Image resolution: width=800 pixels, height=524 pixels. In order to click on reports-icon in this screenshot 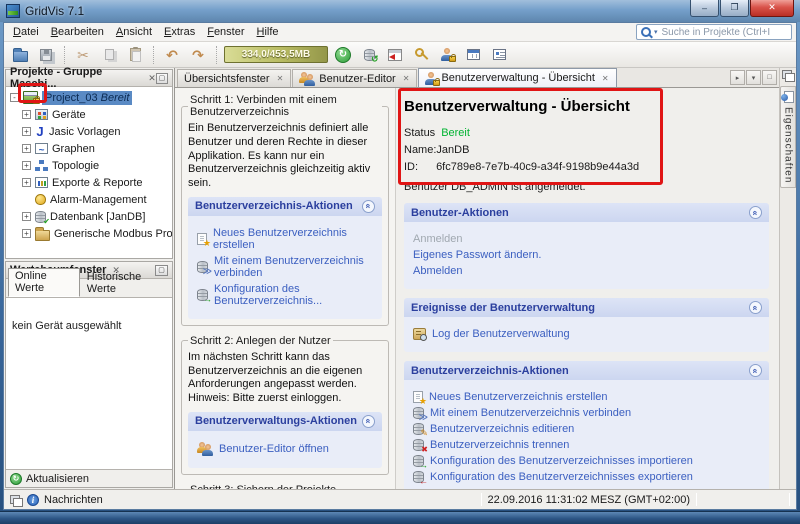, I will do `click(41, 182)`.